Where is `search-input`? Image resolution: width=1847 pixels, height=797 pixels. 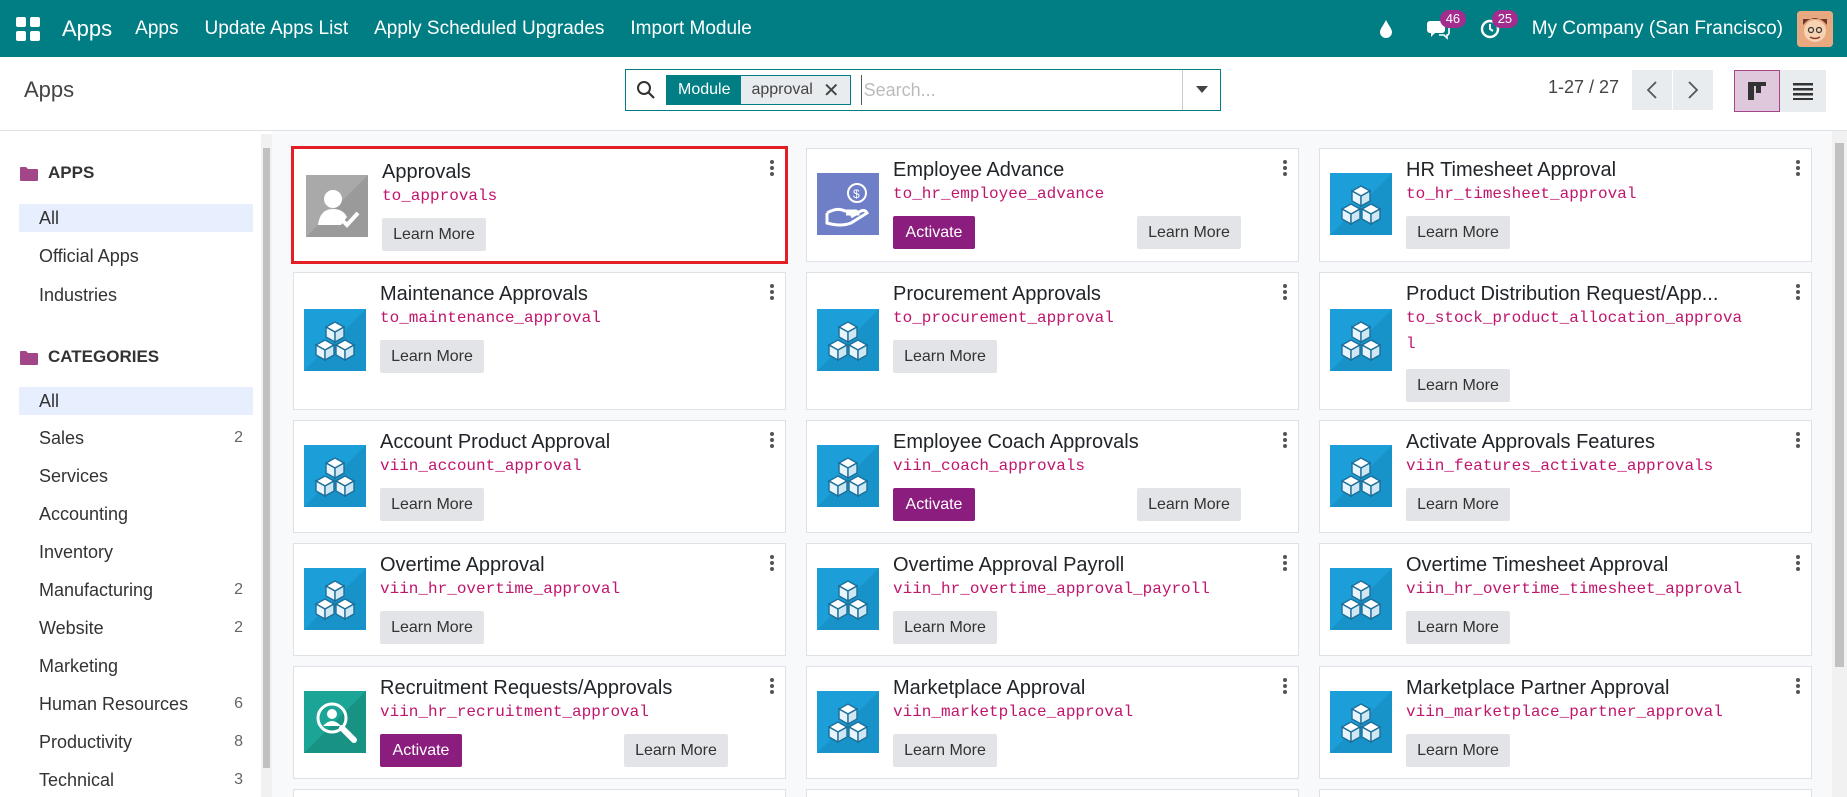
search-input is located at coordinates (1010, 90).